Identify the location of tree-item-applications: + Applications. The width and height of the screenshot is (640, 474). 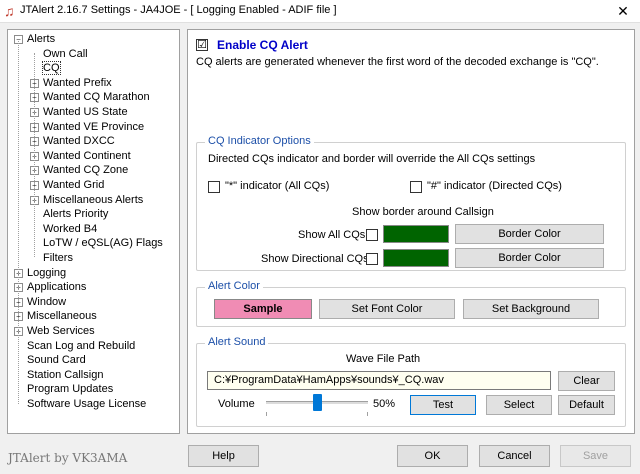
(50, 287).